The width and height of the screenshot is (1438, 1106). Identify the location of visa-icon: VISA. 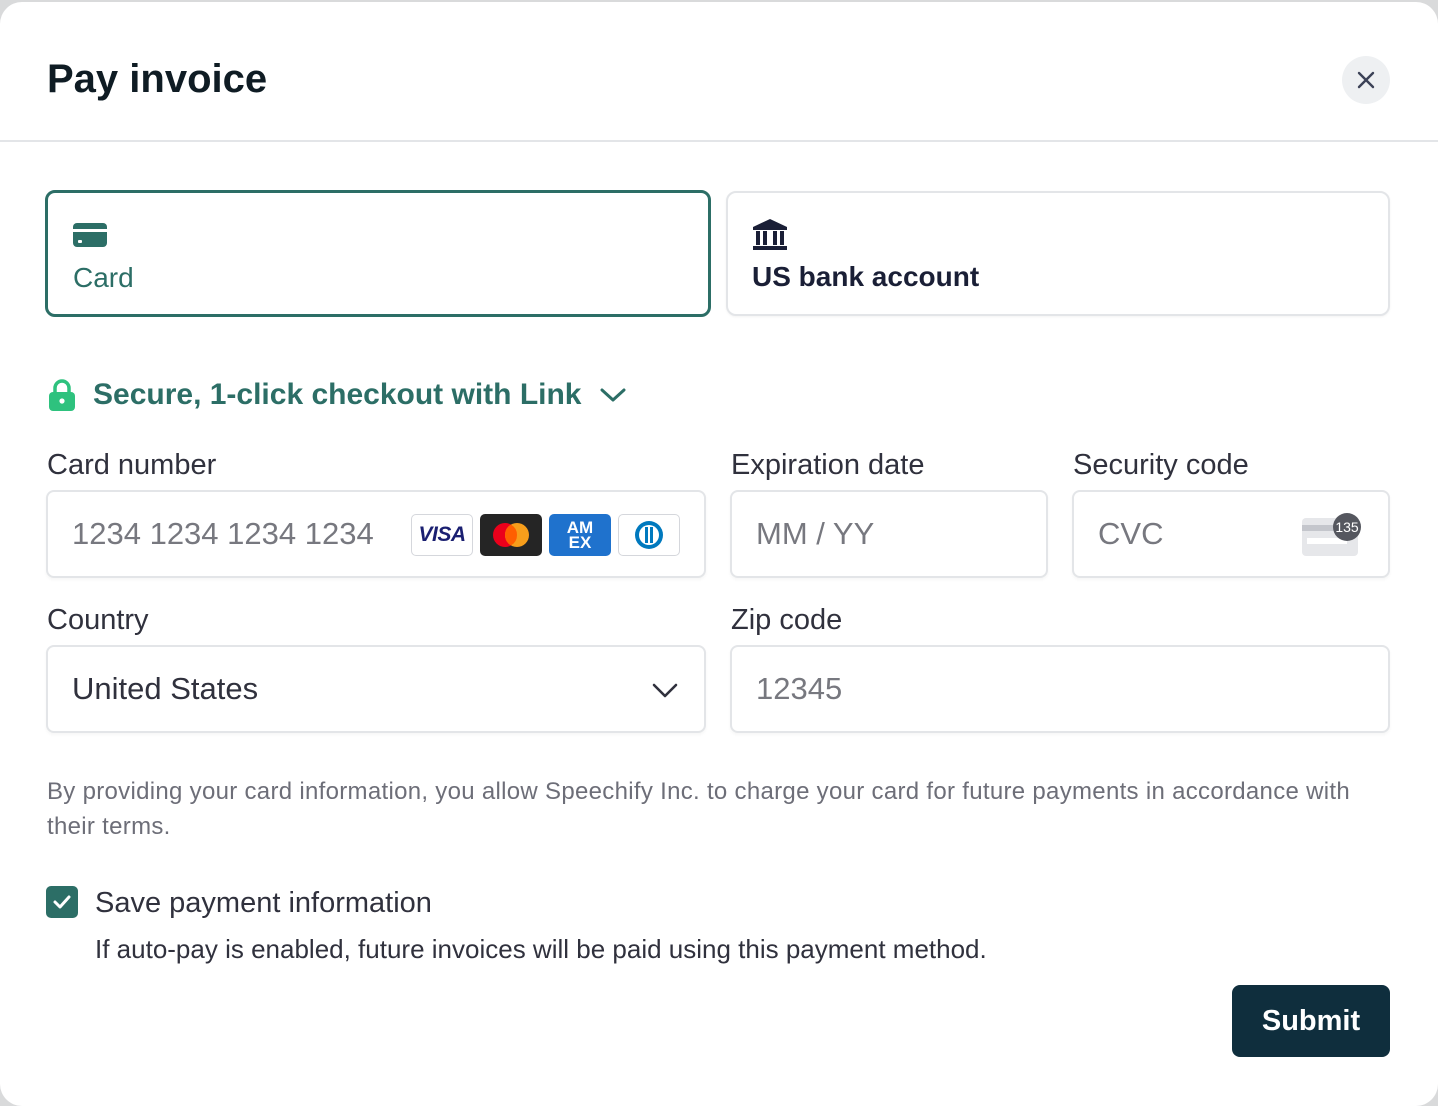
(442, 535).